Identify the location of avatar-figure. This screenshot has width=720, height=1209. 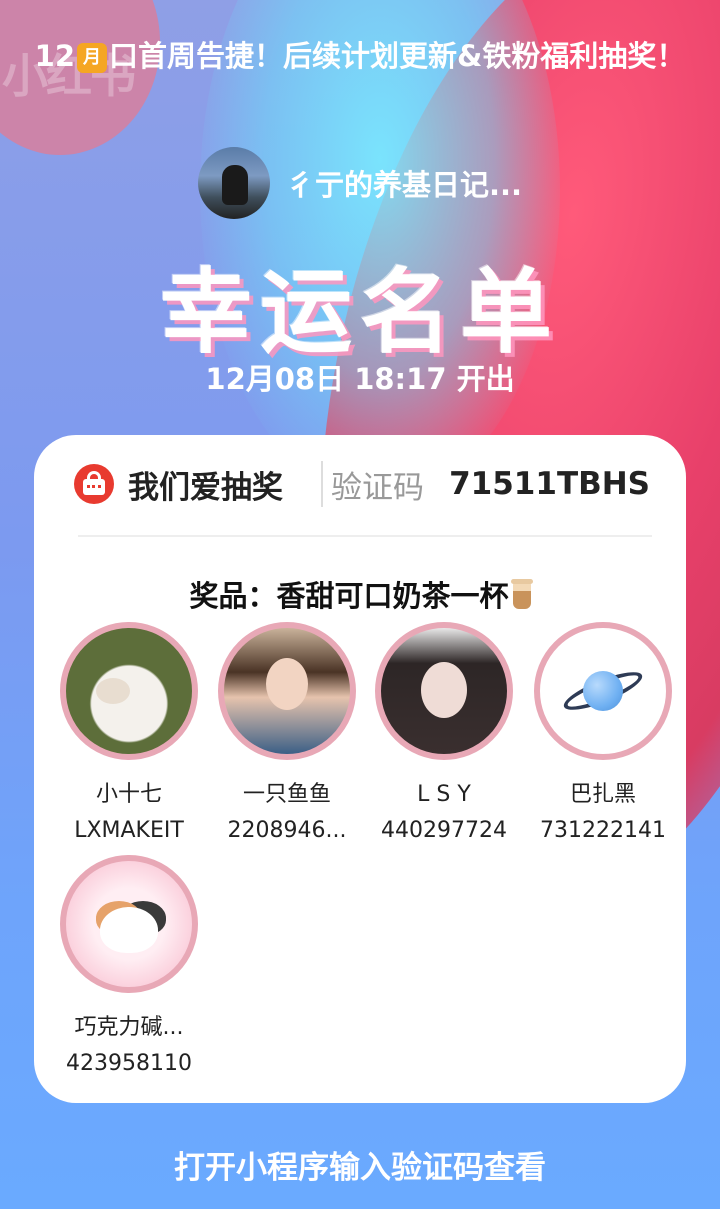
(235, 185).